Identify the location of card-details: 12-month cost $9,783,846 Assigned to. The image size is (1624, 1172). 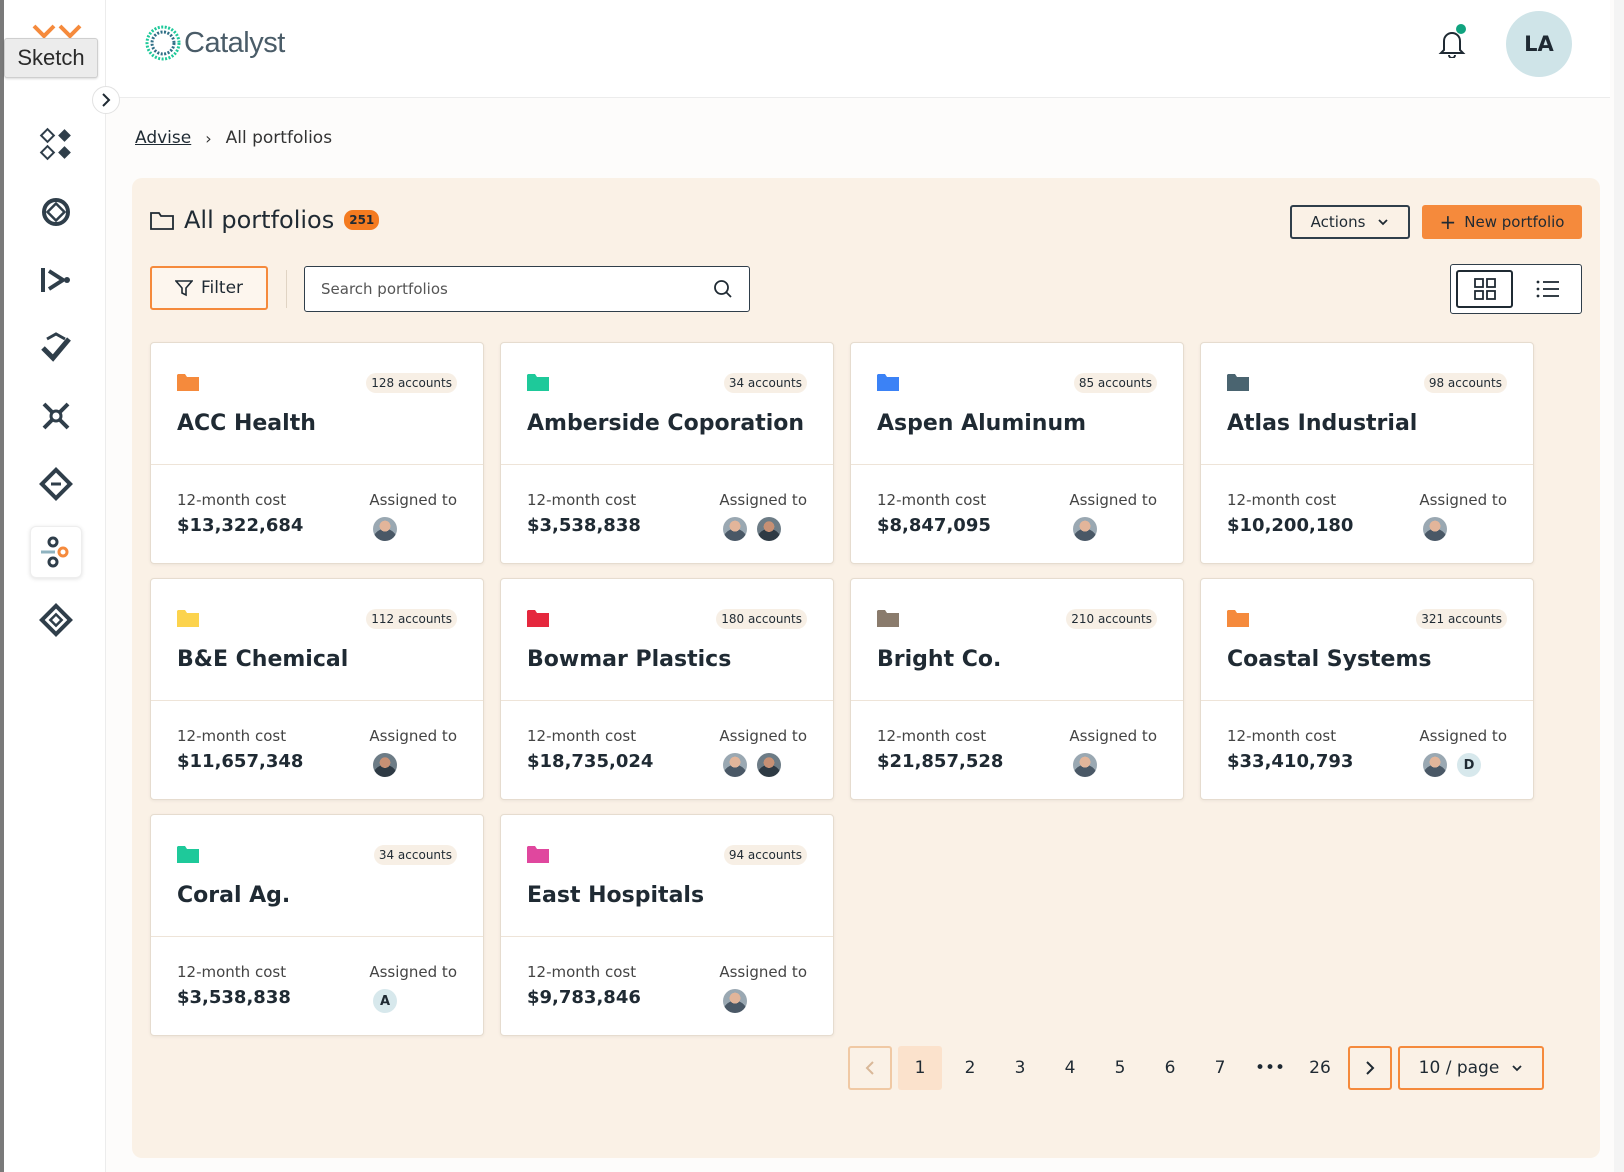
(667, 986).